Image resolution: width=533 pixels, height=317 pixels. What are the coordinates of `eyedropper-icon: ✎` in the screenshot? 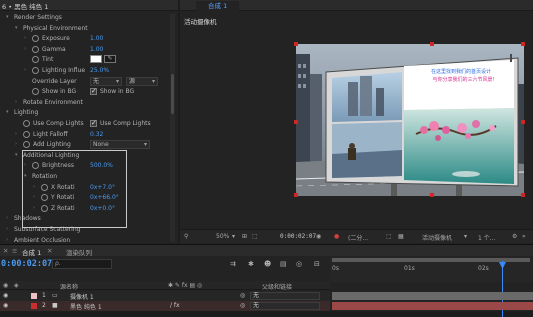 It's located at (110, 59).